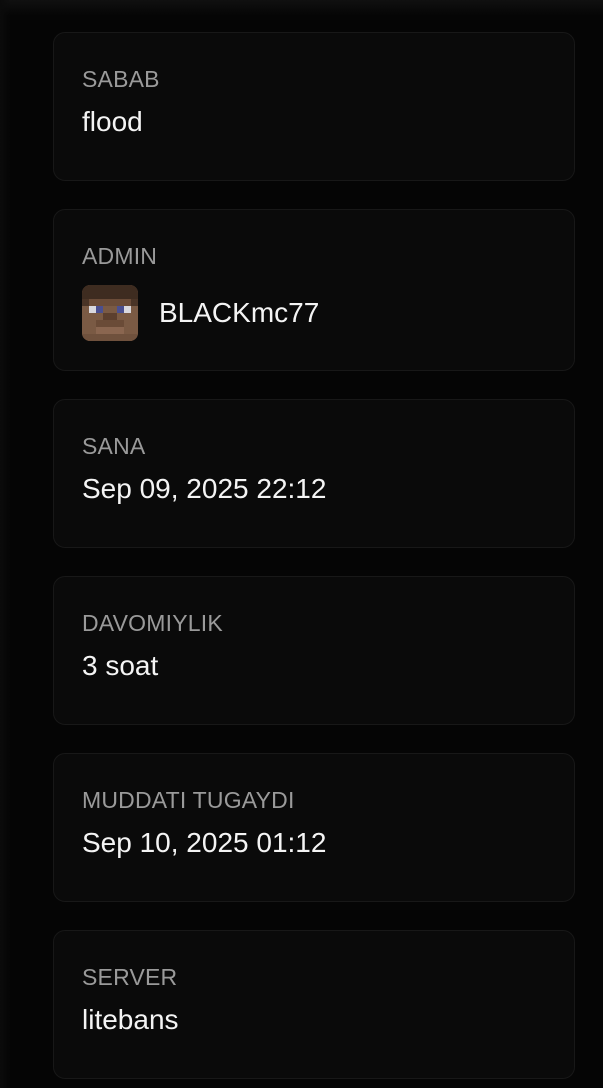 This screenshot has width=603, height=1088. I want to click on expires-value: Sep 10, 2025 01:12, so click(204, 842).